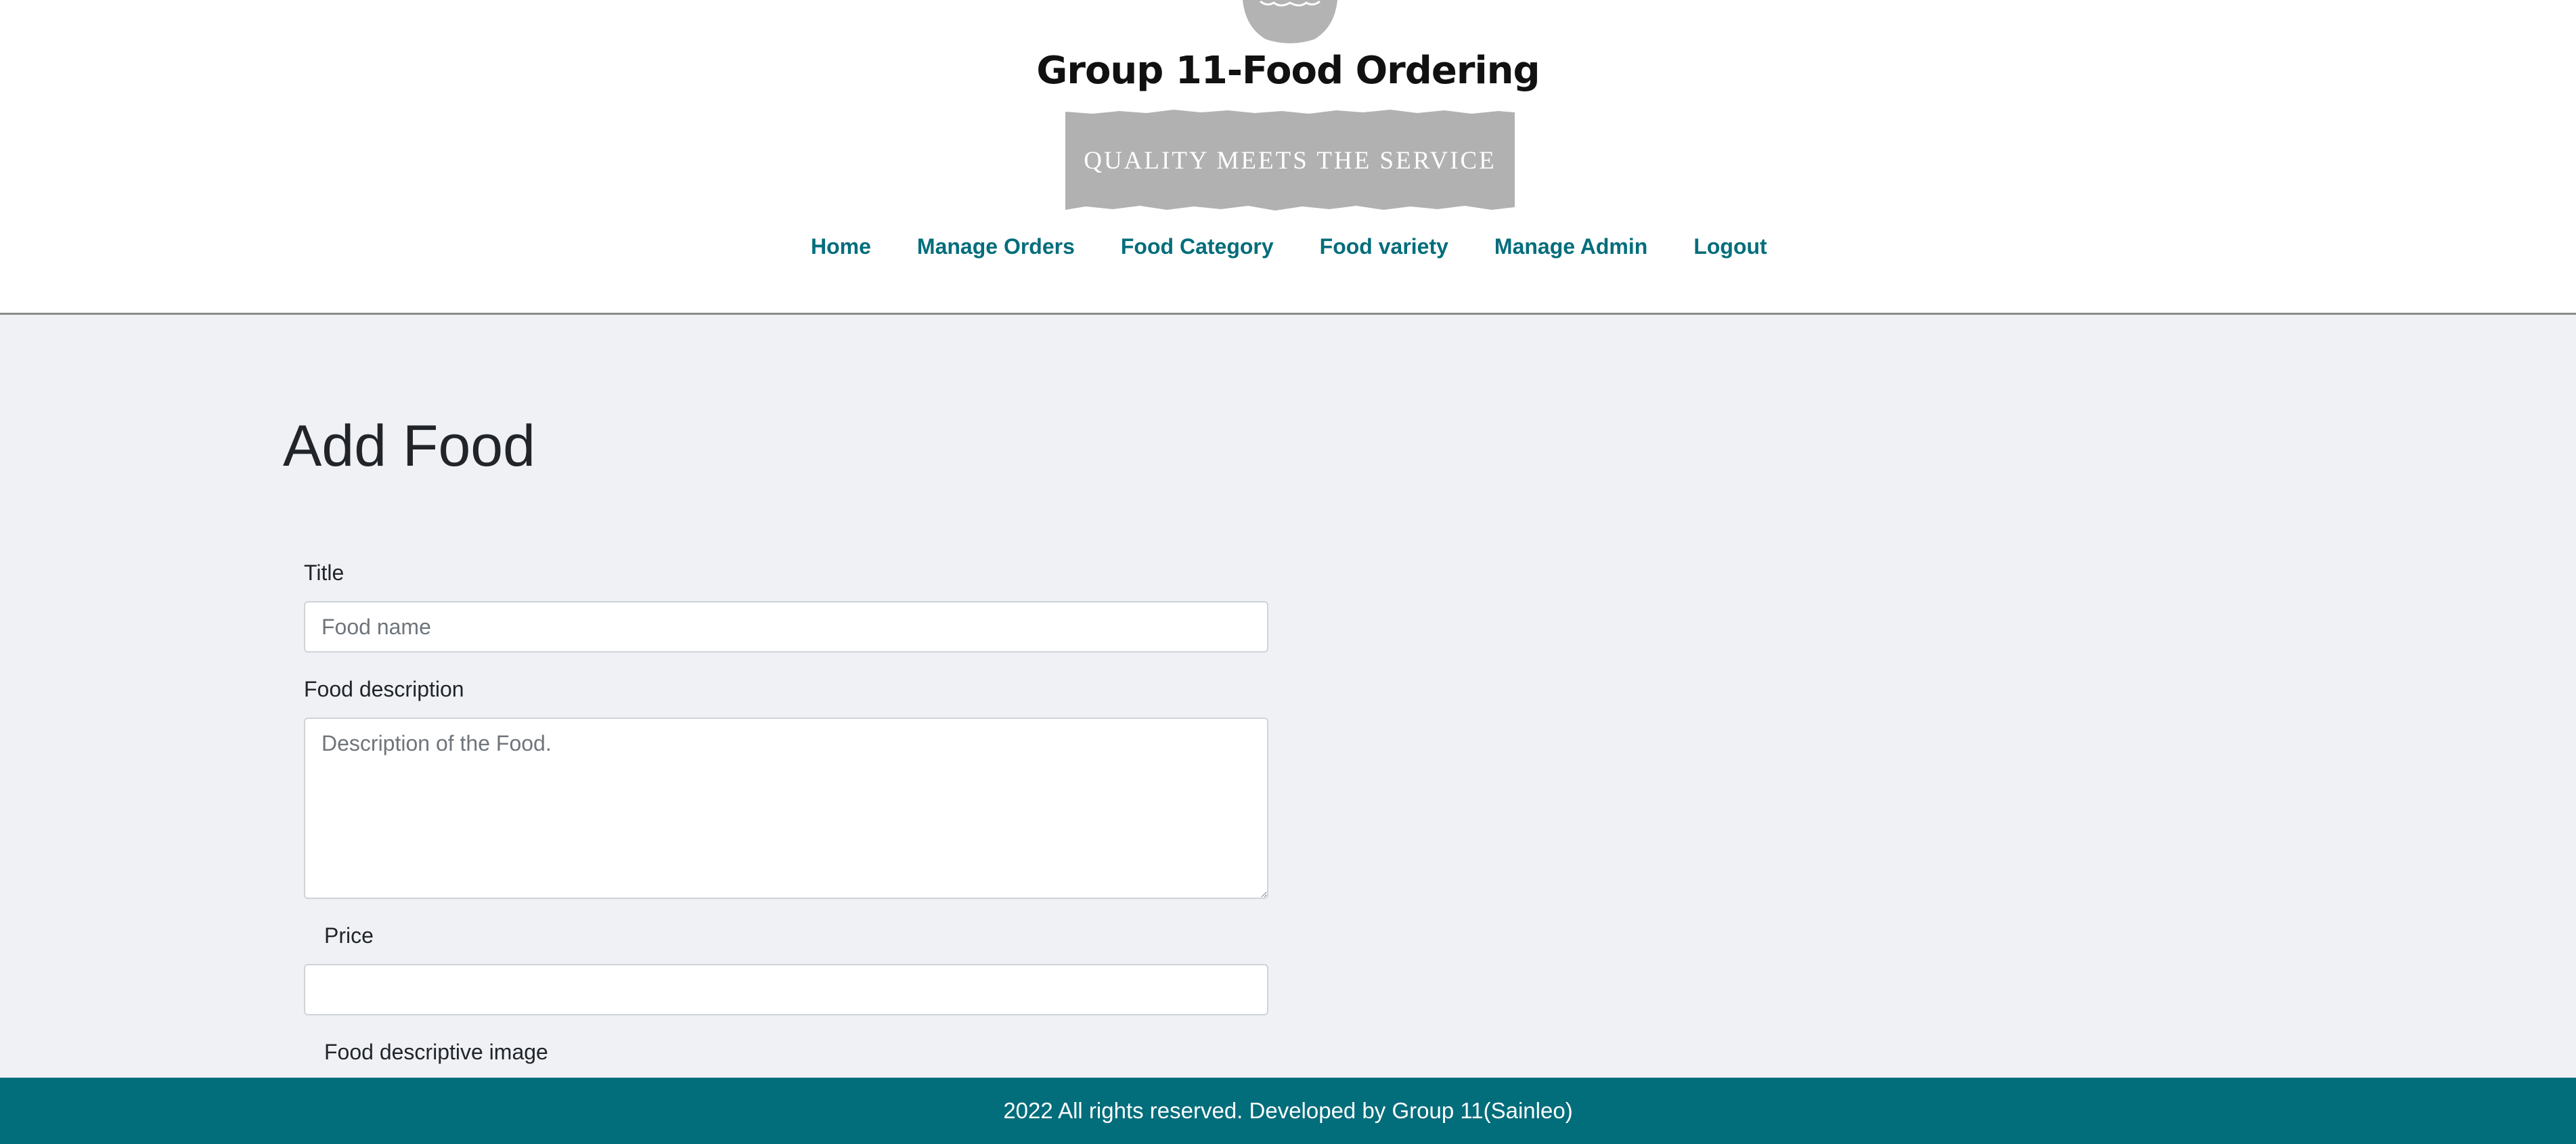 The height and width of the screenshot is (1144, 2576). Describe the element at coordinates (1288, 71) in the screenshot. I see `site-title: Group 11-Food Ordering` at that location.